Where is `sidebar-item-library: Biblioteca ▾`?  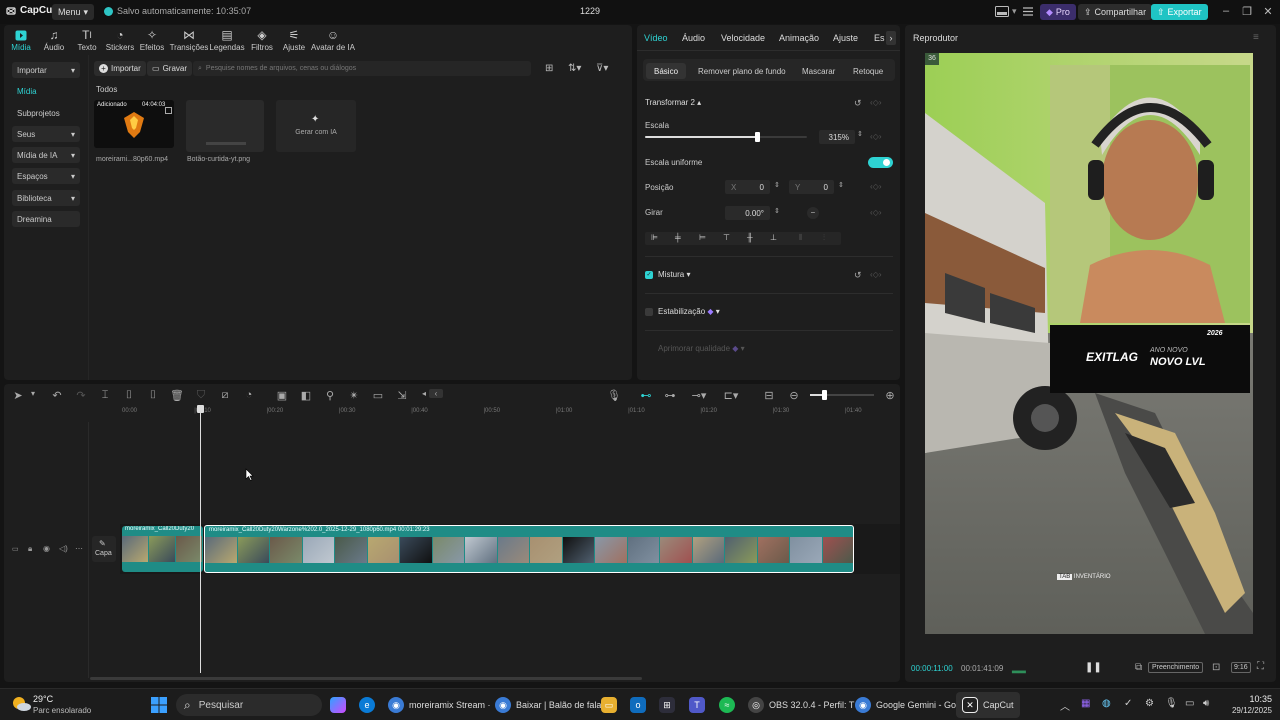 sidebar-item-library: Biblioteca ▾ is located at coordinates (46, 198).